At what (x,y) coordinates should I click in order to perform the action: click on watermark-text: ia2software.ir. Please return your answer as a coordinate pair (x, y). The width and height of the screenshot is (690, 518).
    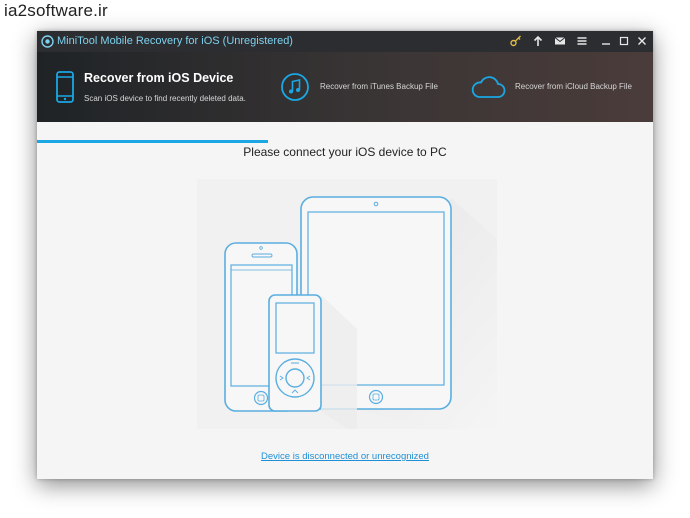
    Looking at the image, I should click on (56, 10).